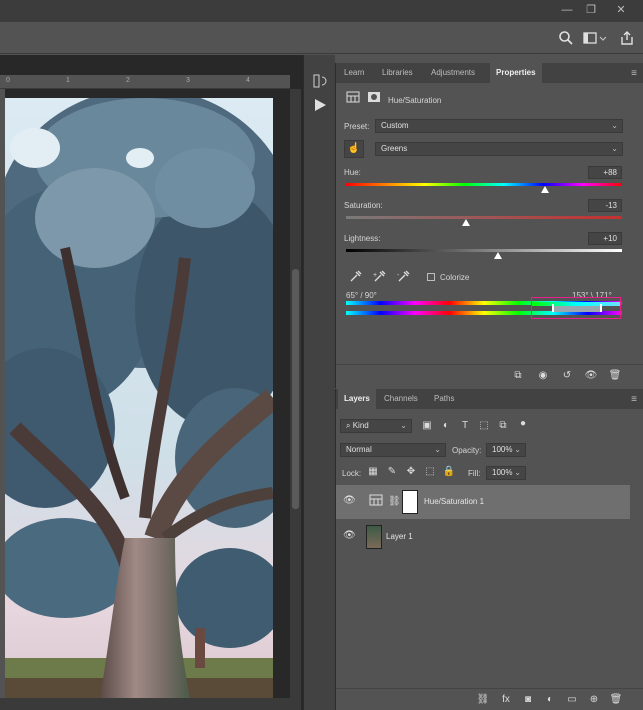  What do you see at coordinates (483, 537) in the screenshot?
I see `layer-row-layer-1: 👁 Layer 1` at bounding box center [483, 537].